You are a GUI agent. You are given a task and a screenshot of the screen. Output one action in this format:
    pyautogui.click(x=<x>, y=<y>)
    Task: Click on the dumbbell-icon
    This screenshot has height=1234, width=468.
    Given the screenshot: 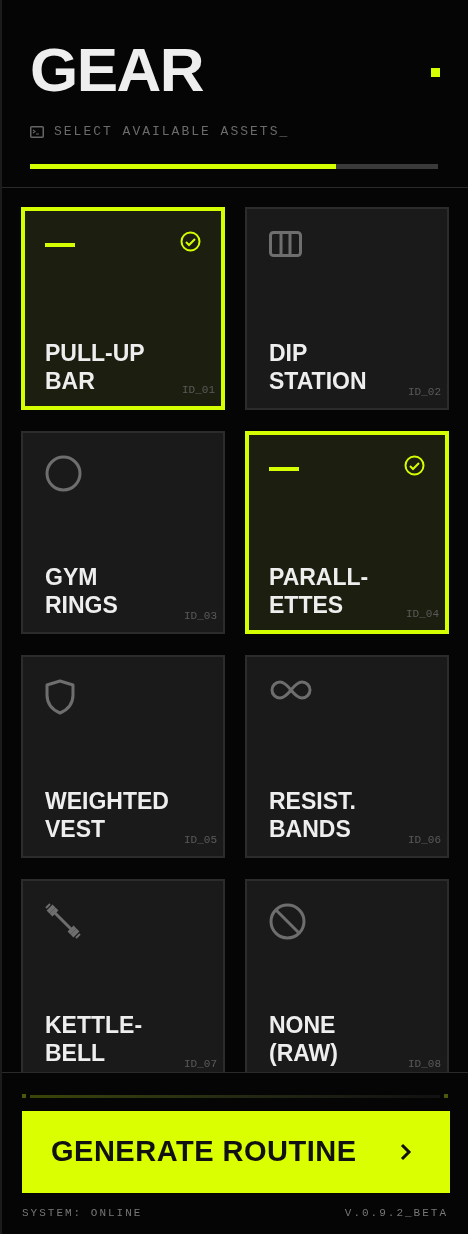 What is the action you would take?
    pyautogui.click(x=63, y=921)
    